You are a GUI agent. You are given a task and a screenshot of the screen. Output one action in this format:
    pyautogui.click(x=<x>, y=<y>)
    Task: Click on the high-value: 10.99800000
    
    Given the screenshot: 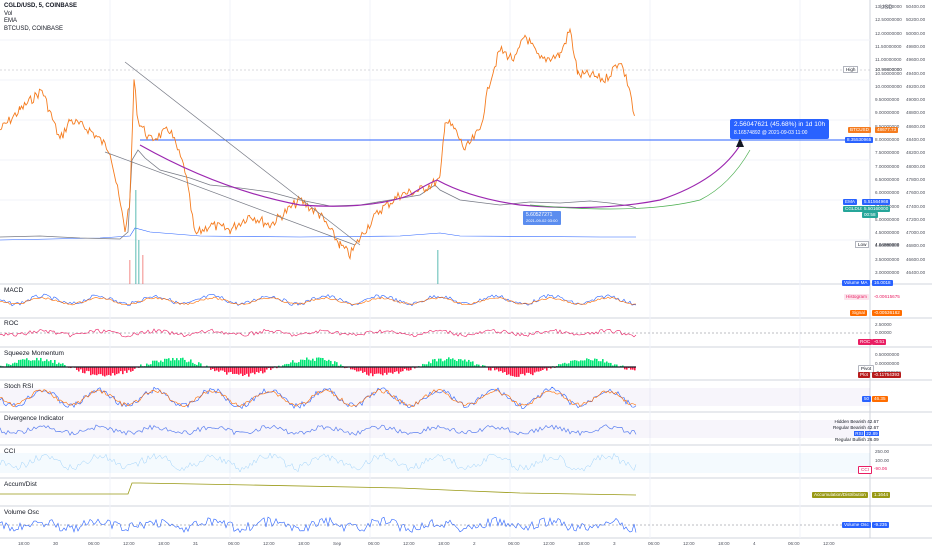 What is the action you would take?
    pyautogui.click(x=888, y=69)
    